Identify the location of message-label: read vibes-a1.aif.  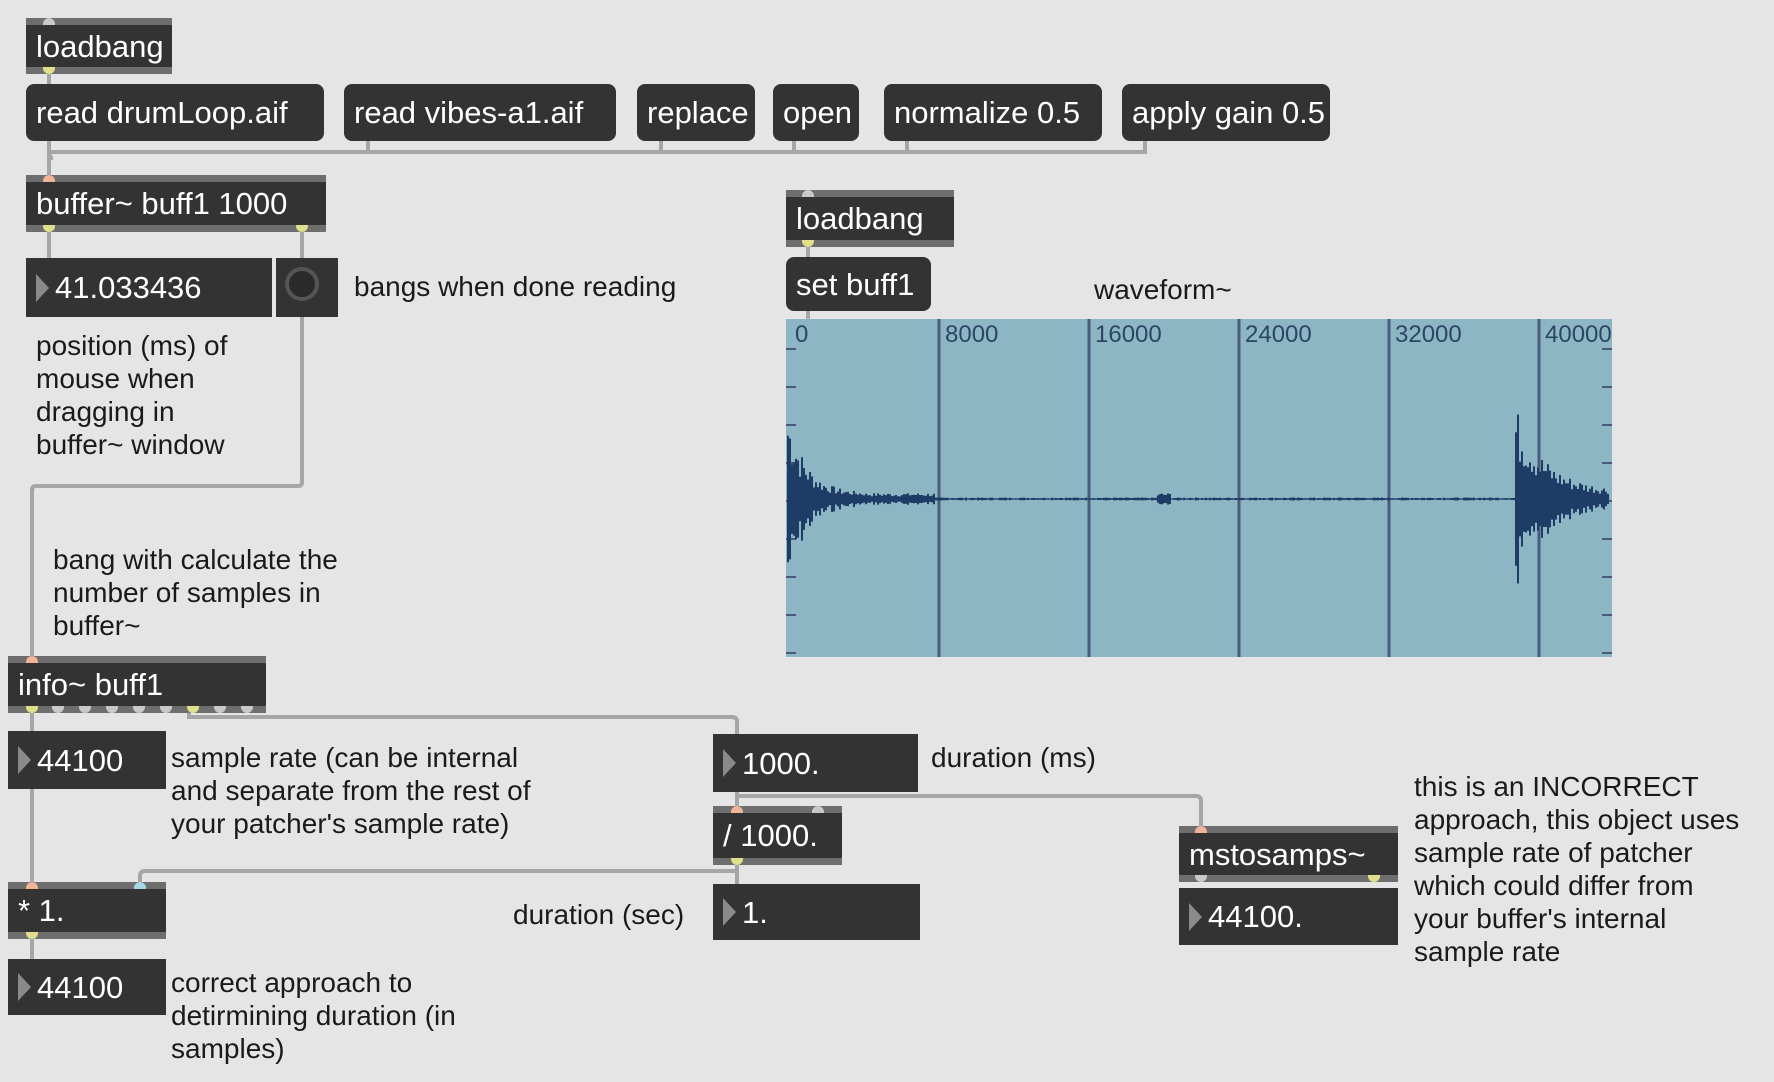
(469, 112).